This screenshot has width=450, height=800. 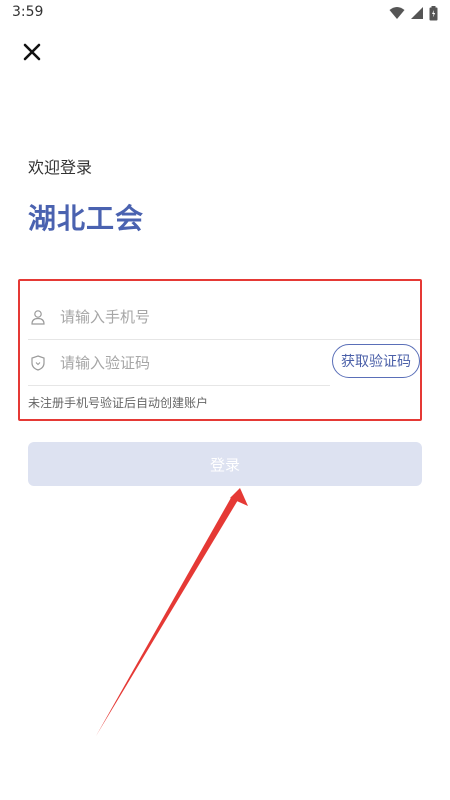 I want to click on signal-icon, so click(x=417, y=13).